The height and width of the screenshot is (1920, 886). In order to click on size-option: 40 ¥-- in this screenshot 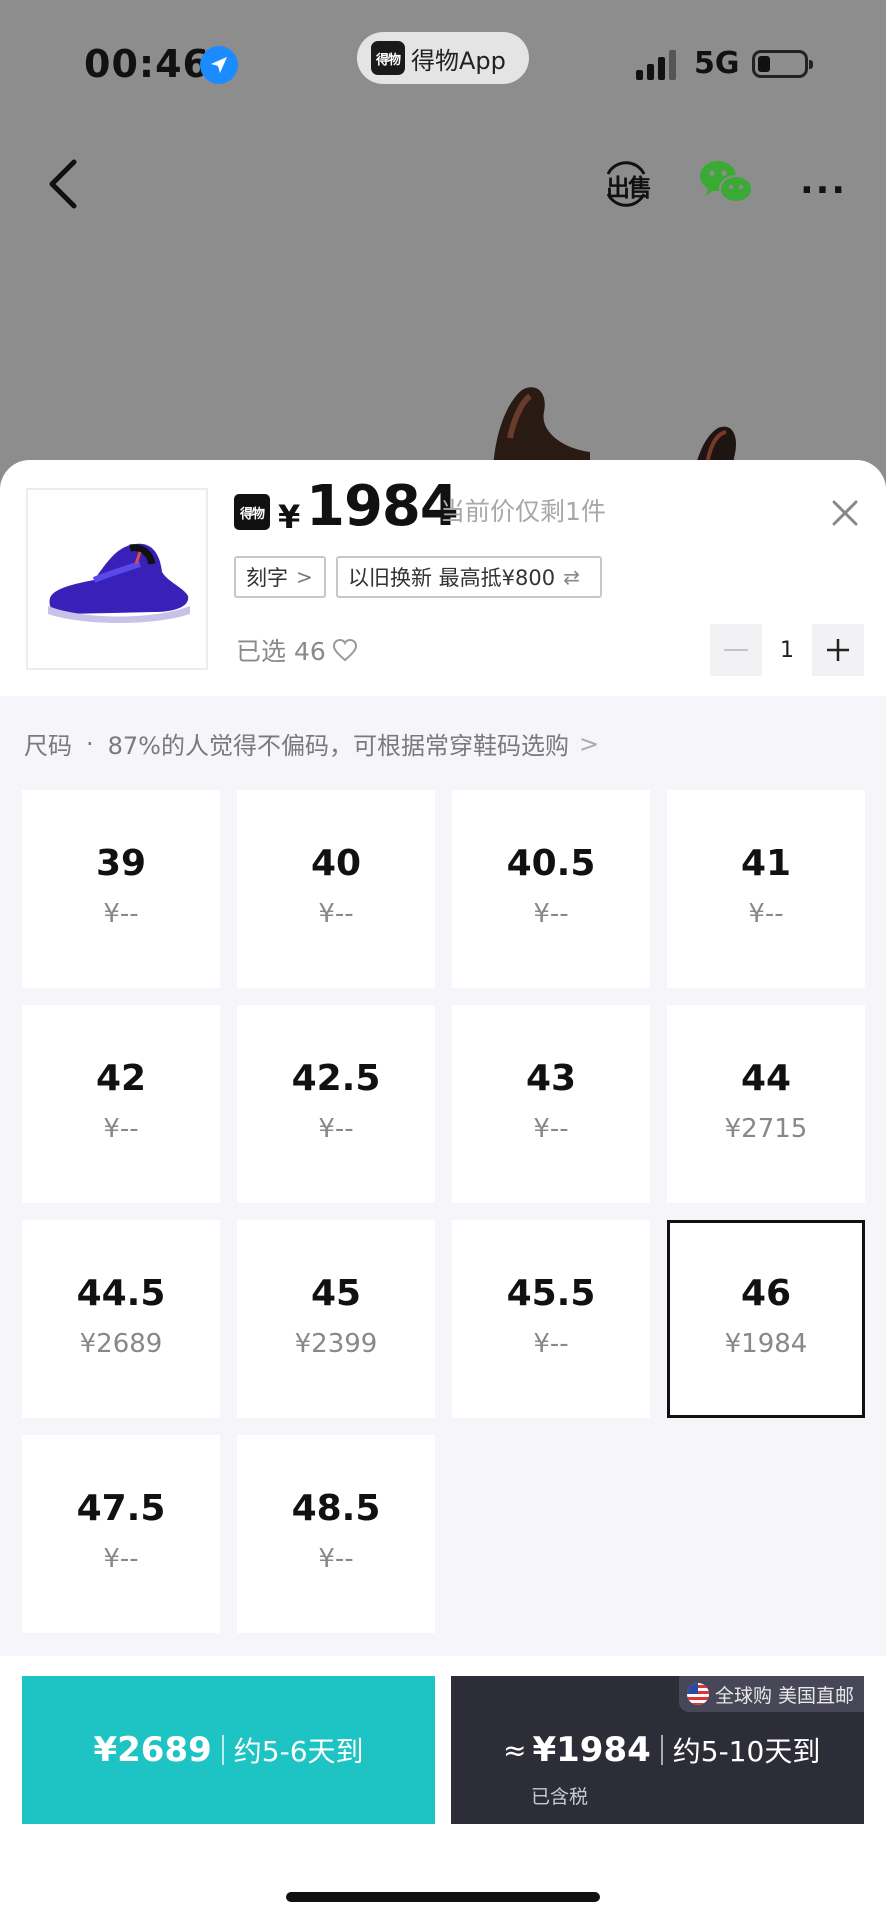, I will do `click(336, 889)`.